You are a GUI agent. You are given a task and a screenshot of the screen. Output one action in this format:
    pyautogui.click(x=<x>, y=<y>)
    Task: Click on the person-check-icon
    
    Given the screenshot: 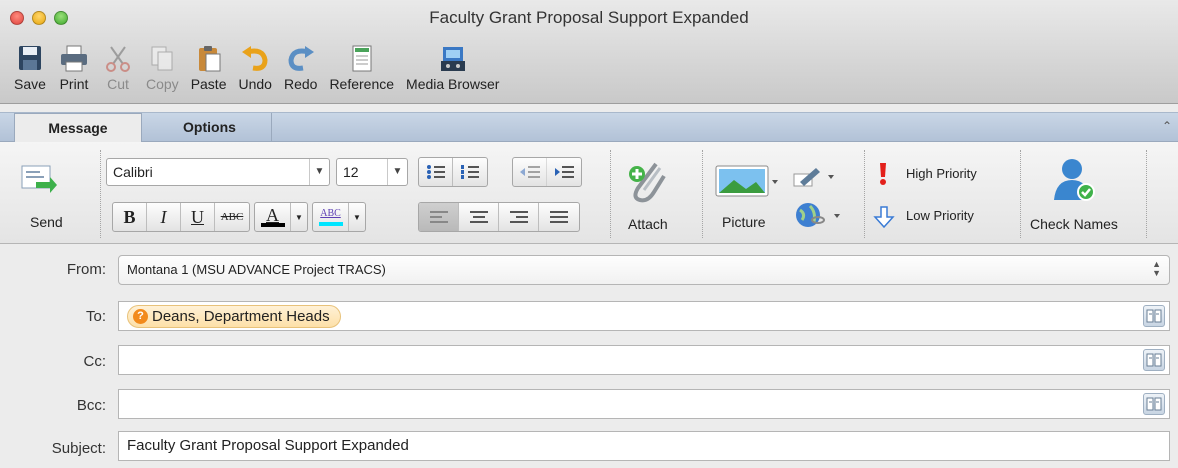 What is the action you would take?
    pyautogui.click(x=1074, y=180)
    